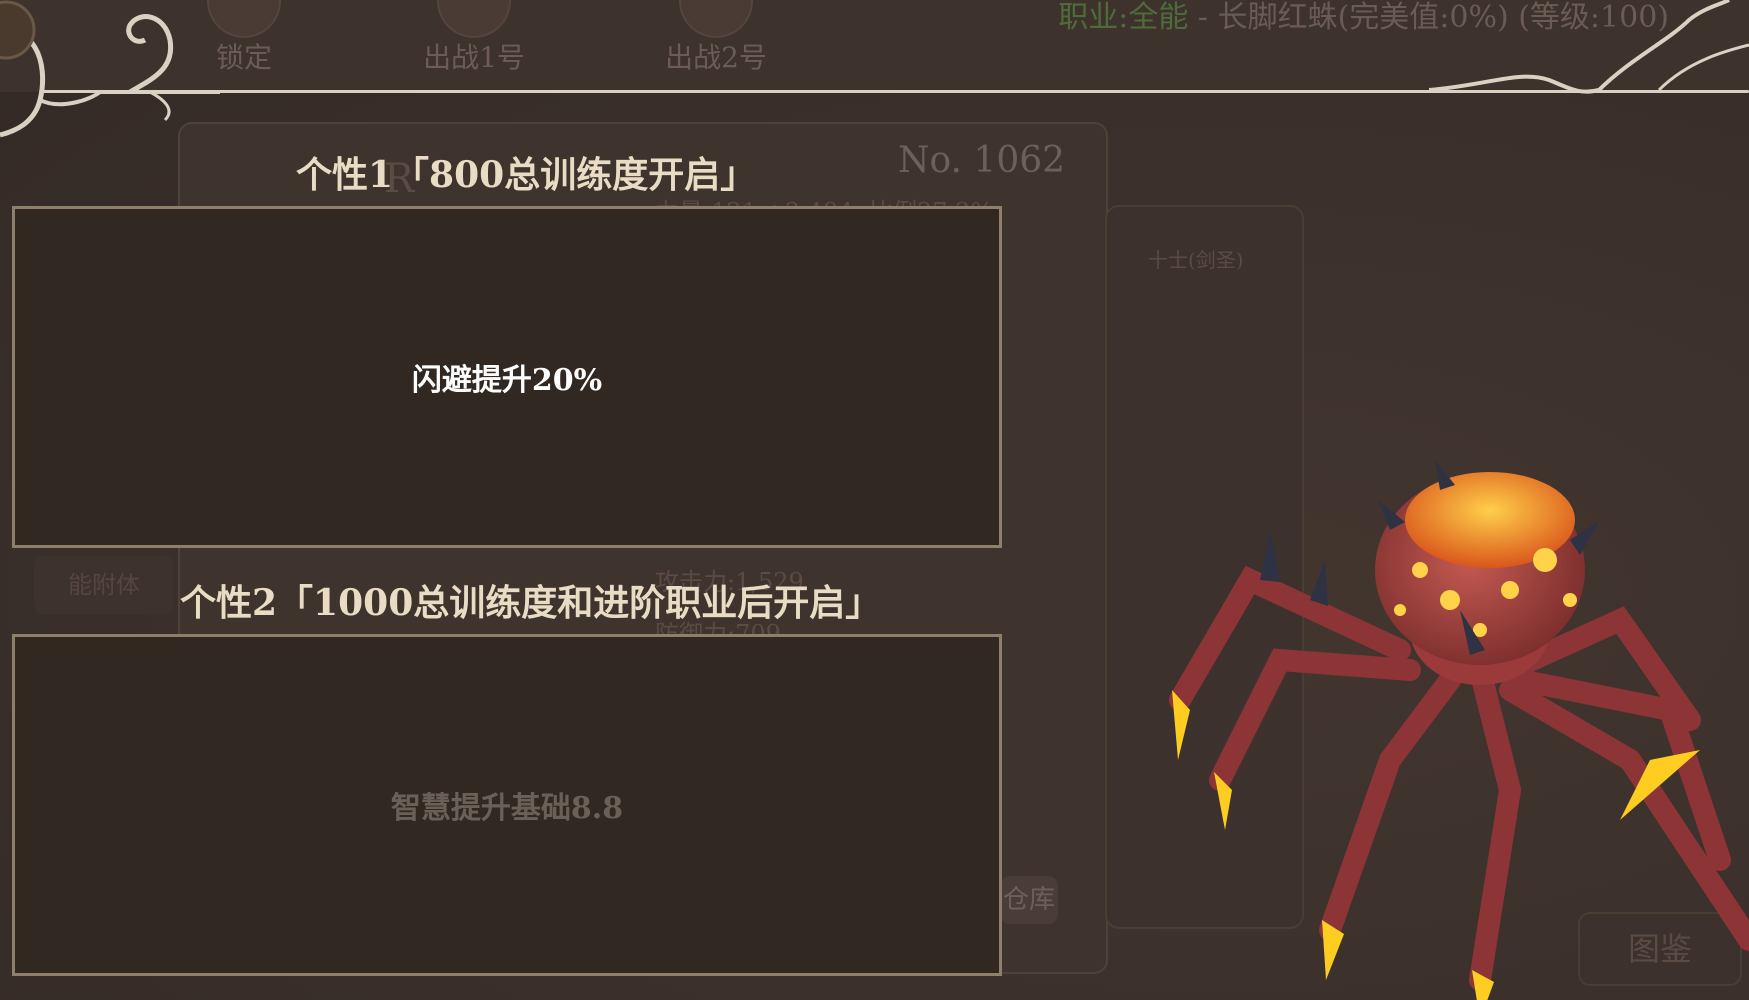 This screenshot has height=1000, width=1749. What do you see at coordinates (716, 57) in the screenshot?
I see `deploy-2-label: 出战2号` at bounding box center [716, 57].